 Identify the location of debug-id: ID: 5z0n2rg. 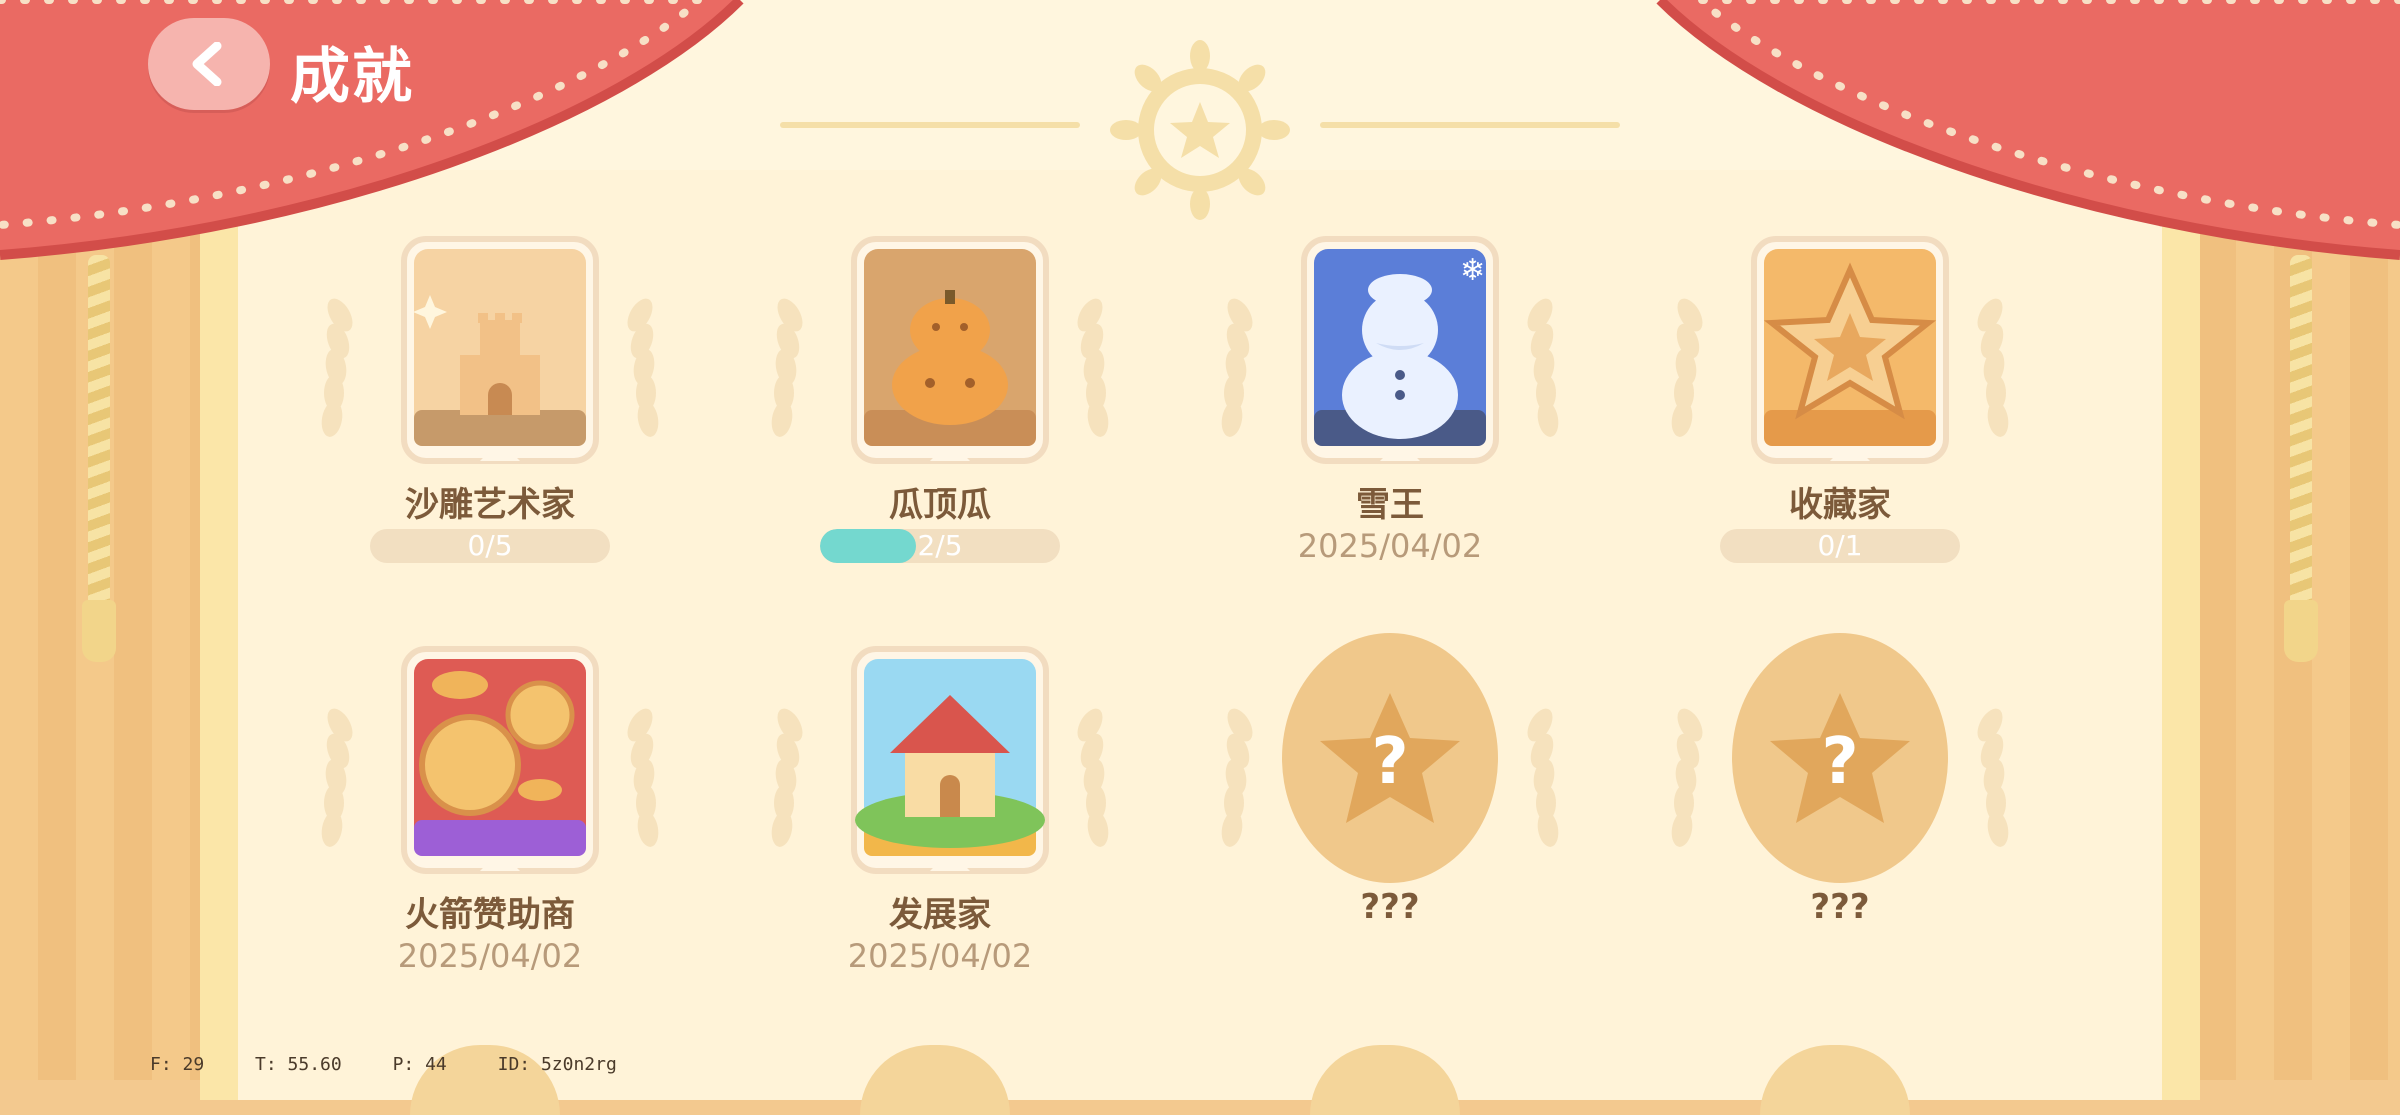
(557, 1064).